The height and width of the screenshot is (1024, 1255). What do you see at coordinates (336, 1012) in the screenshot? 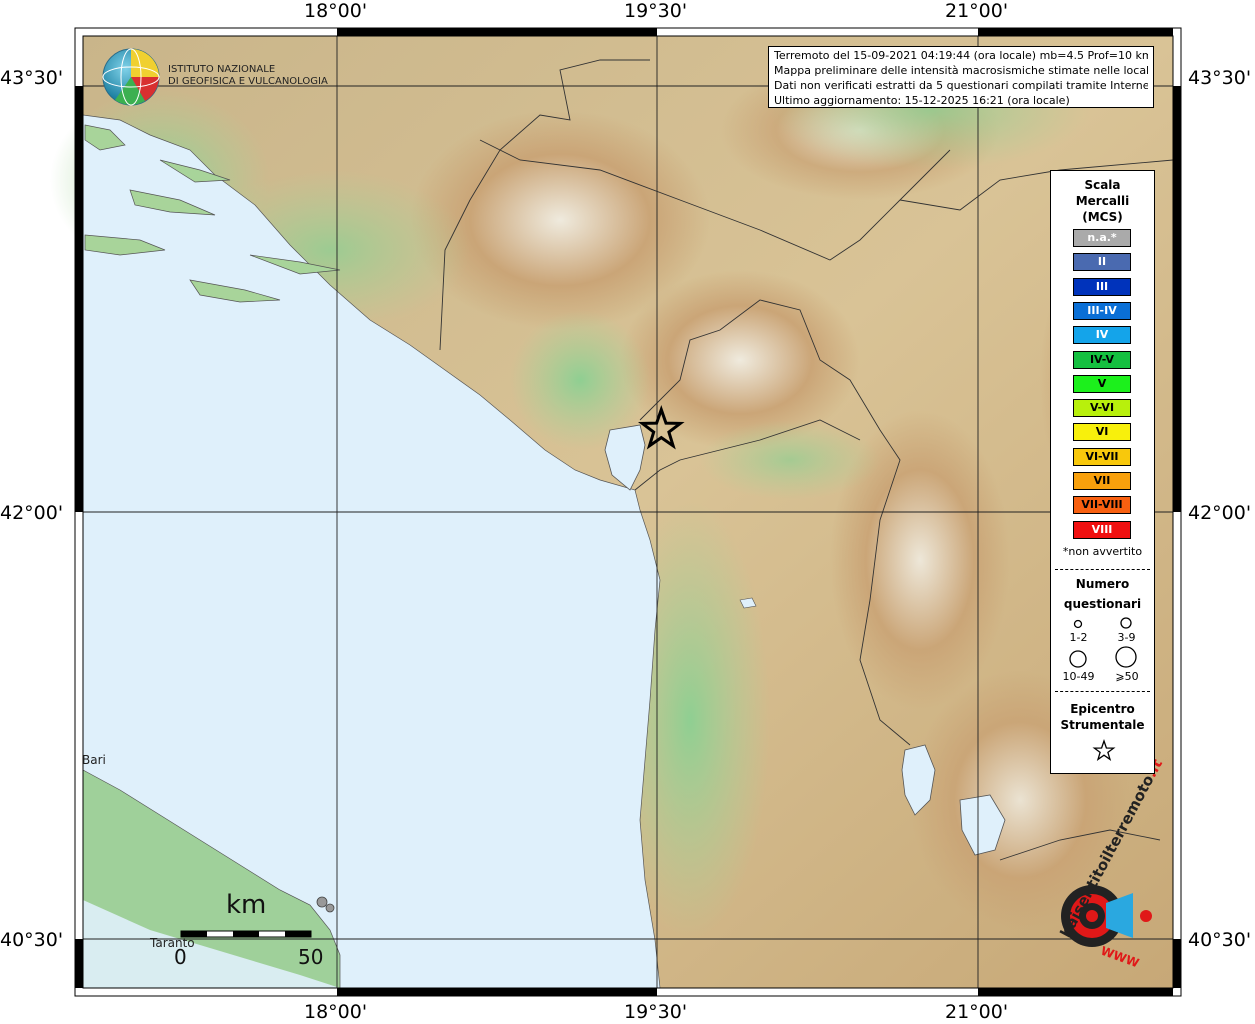
I see `lon-tick-bottom-1: 18°00'` at bounding box center [336, 1012].